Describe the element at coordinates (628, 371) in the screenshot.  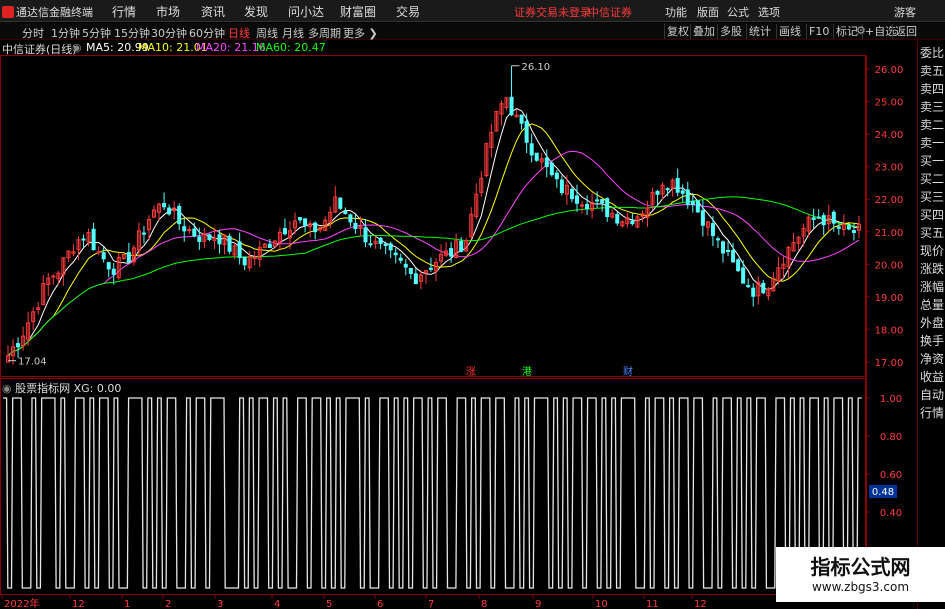
I see `event-marker: 财` at that location.